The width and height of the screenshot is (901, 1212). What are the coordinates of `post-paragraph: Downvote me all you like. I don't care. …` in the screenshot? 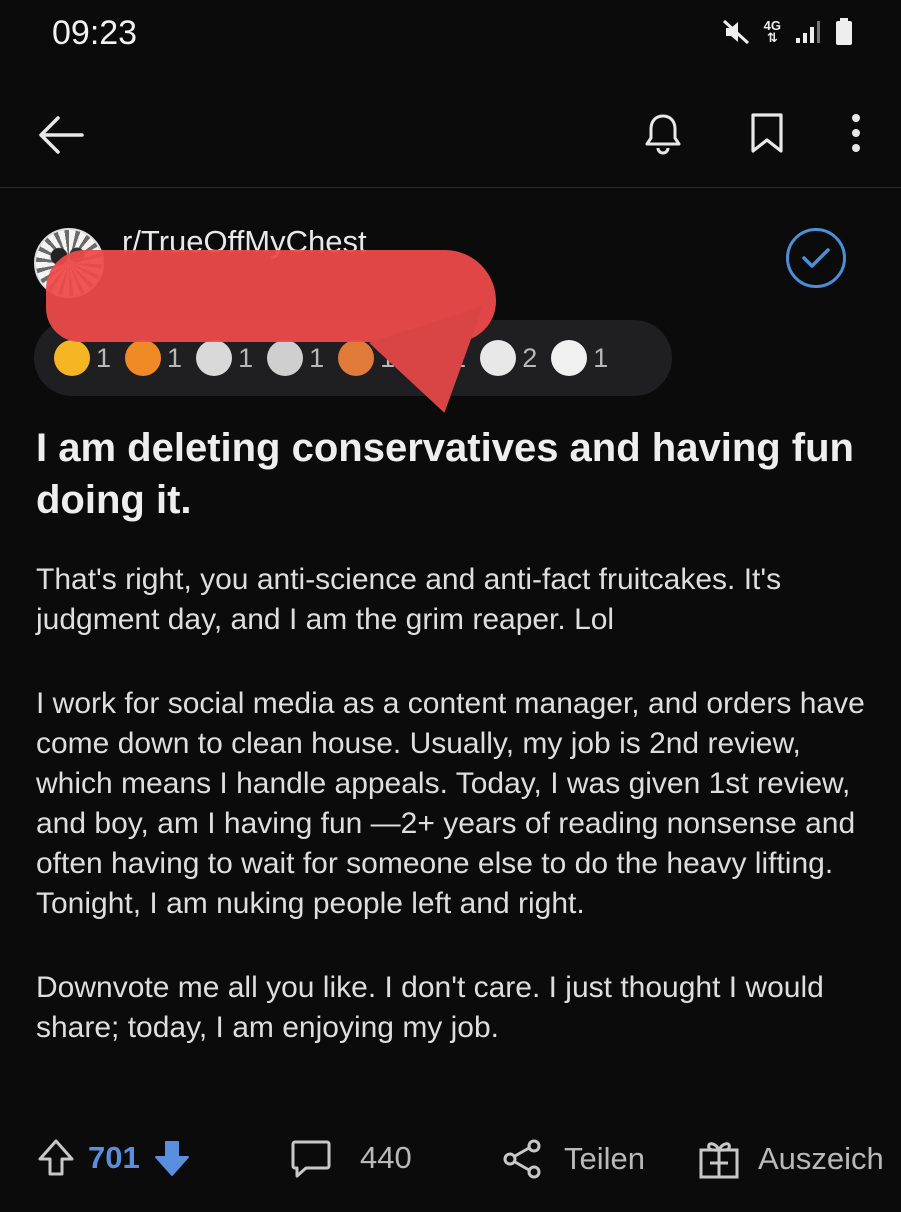 It's located at (430, 1007).